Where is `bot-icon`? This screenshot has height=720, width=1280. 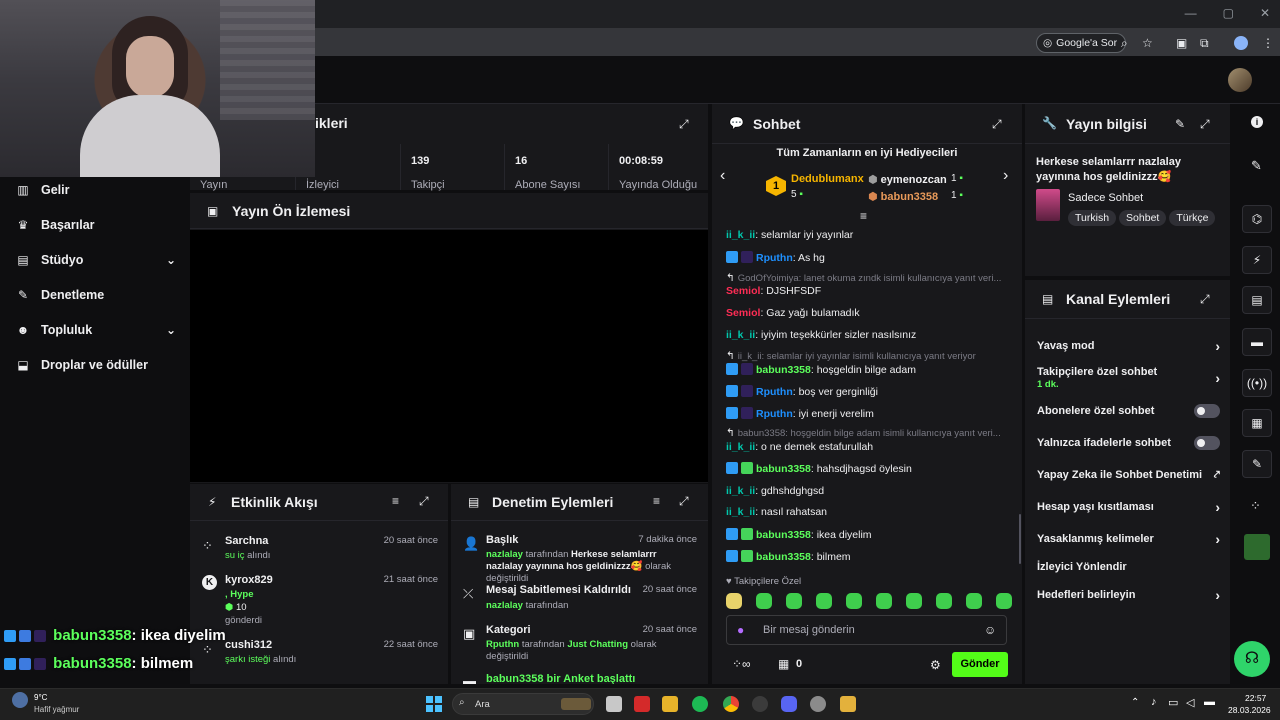
bot-icon is located at coordinates (1257, 547).